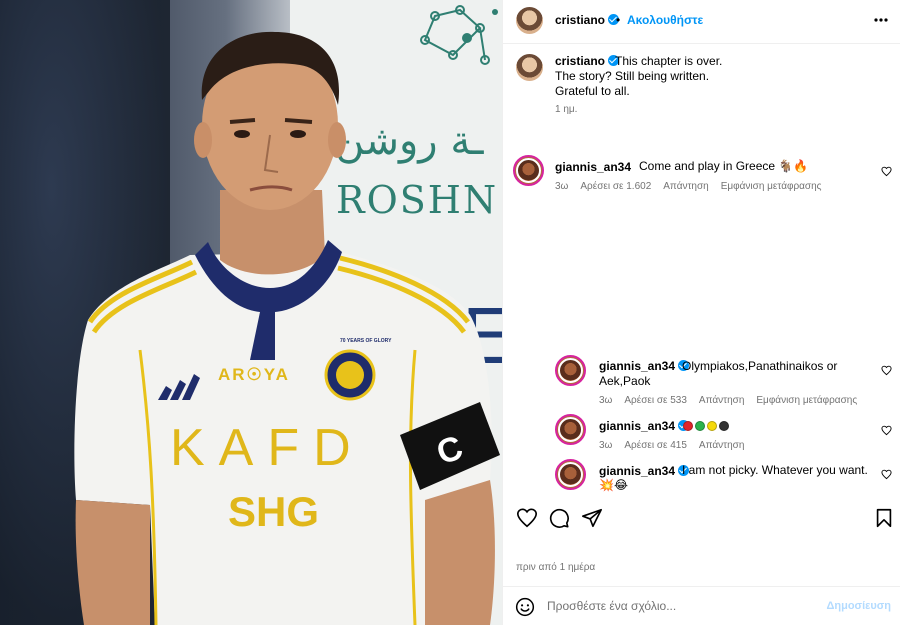 The width and height of the screenshot is (900, 625). What do you see at coordinates (760, 366) in the screenshot?
I see `comment-2-text-line-1: Olympiakos,Panathinaikos or` at bounding box center [760, 366].